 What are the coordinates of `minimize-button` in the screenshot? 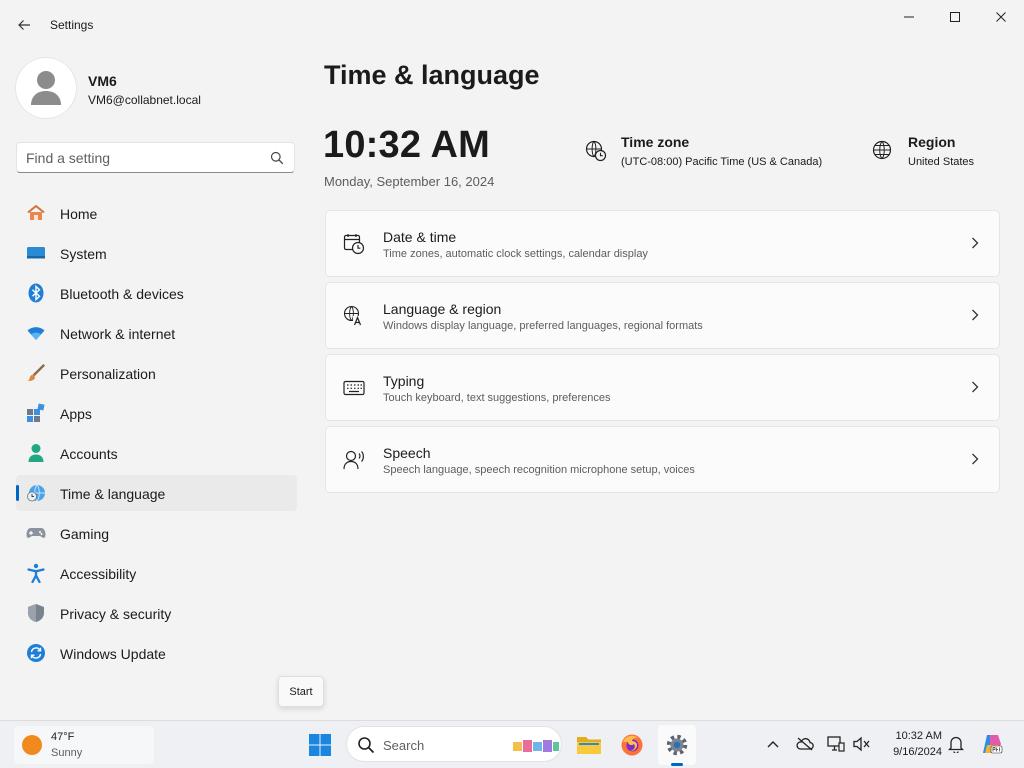 It's located at (909, 17).